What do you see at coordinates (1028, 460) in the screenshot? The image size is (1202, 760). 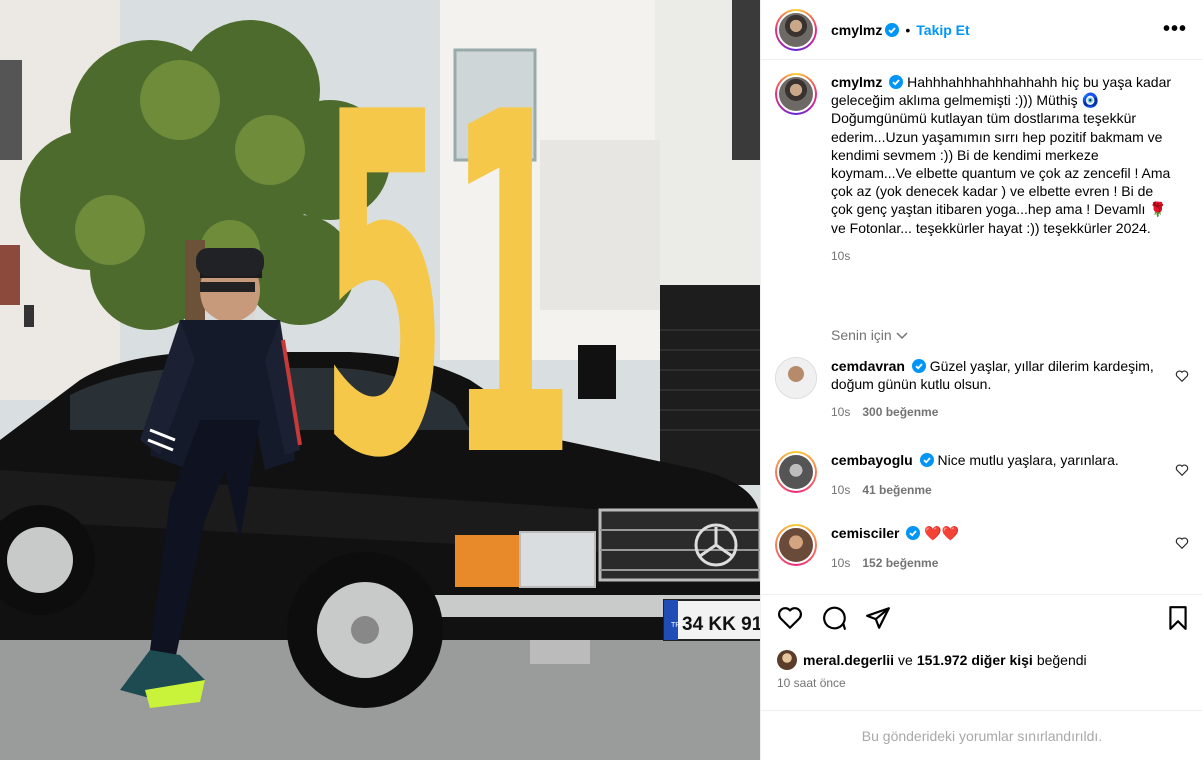 I see `comment-text: Nice mutlu yaşlara, yarınlara.` at bounding box center [1028, 460].